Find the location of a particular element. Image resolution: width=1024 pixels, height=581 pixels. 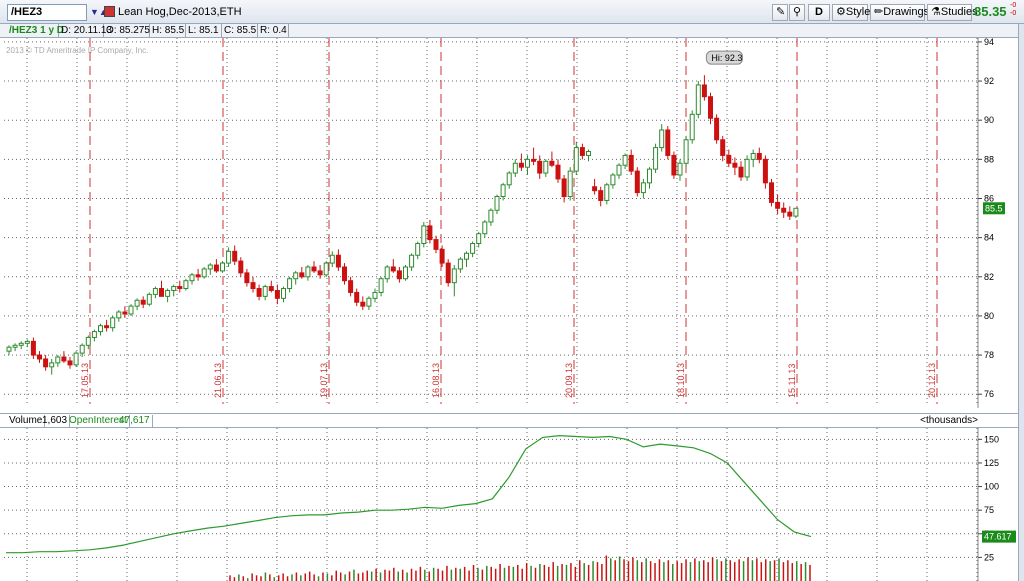

style-icon: ⚙ is located at coordinates (841, 12).